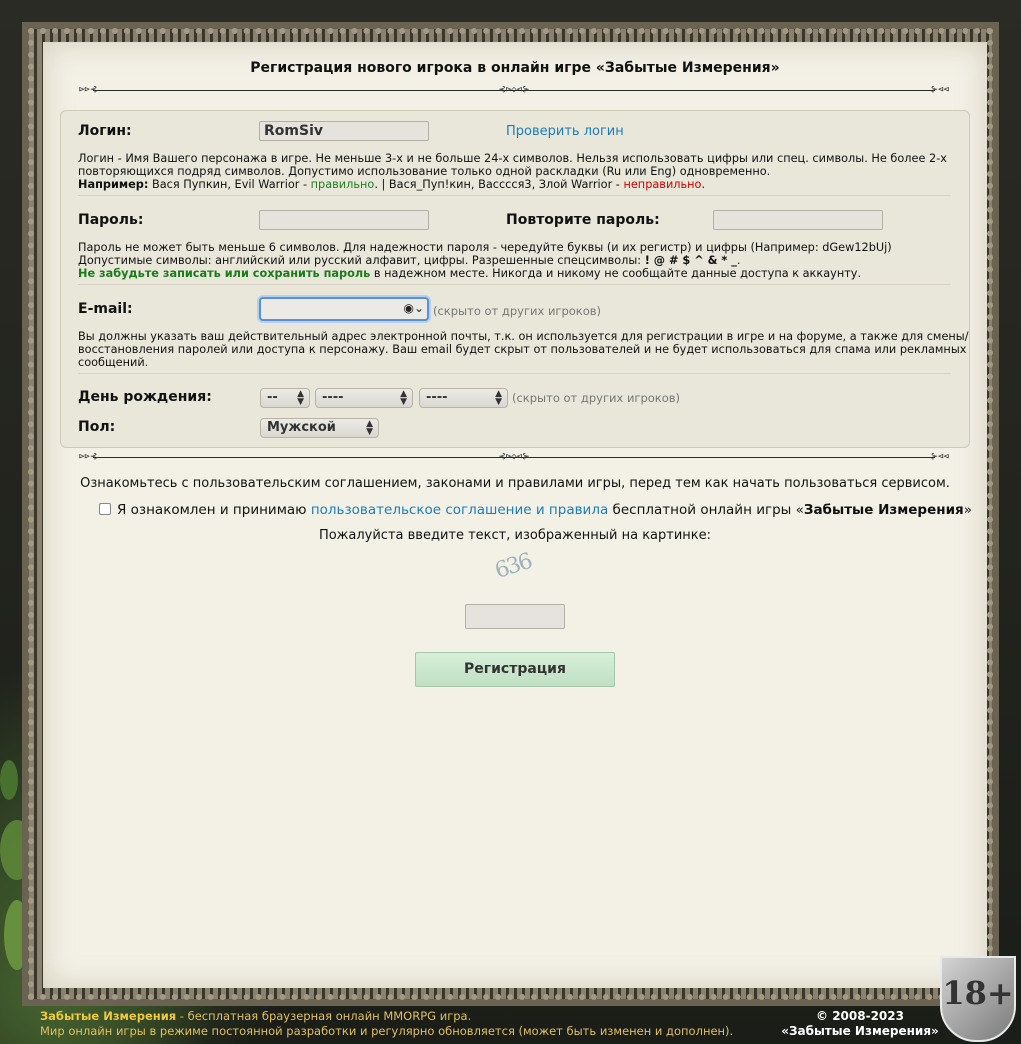 The width and height of the screenshot is (1021, 1044). I want to click on birthday-year-select: ---- ▲ ▼, so click(463, 398).